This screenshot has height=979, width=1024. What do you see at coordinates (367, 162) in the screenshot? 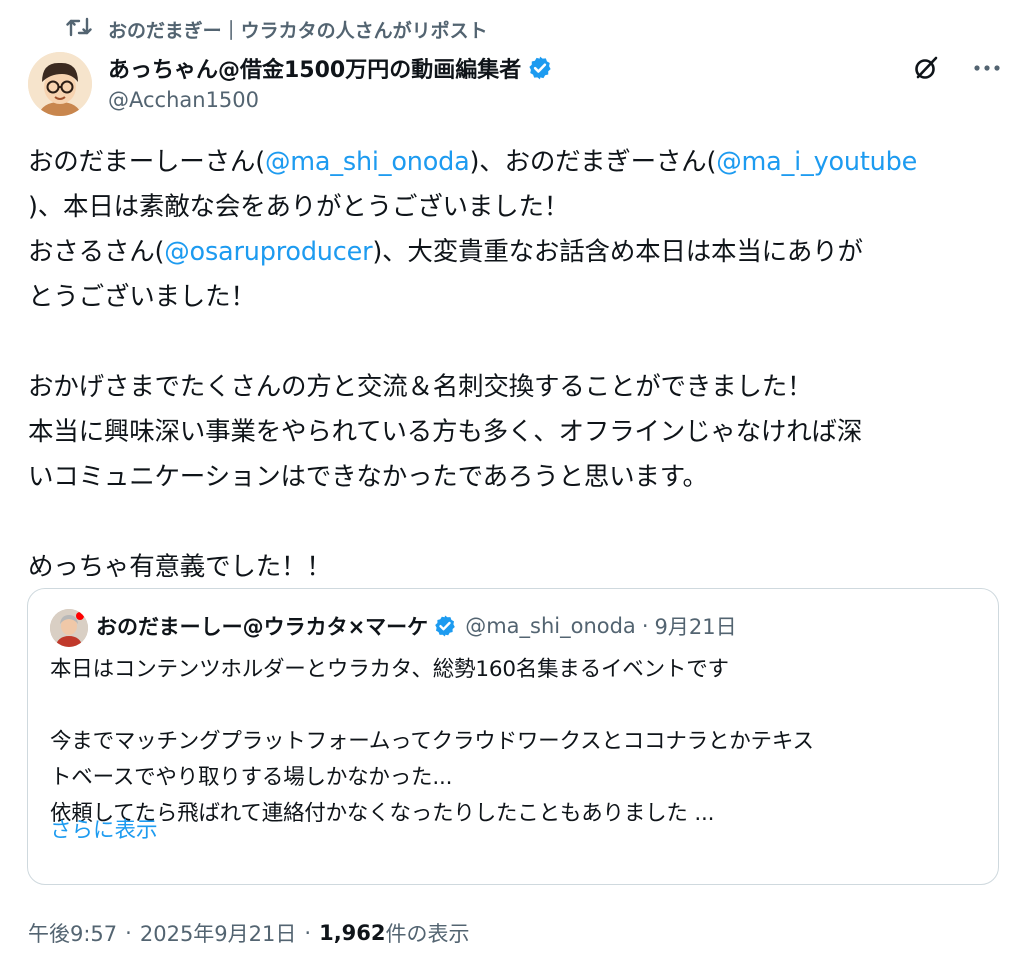
I see `mention-link: @ma_shi_onoda` at bounding box center [367, 162].